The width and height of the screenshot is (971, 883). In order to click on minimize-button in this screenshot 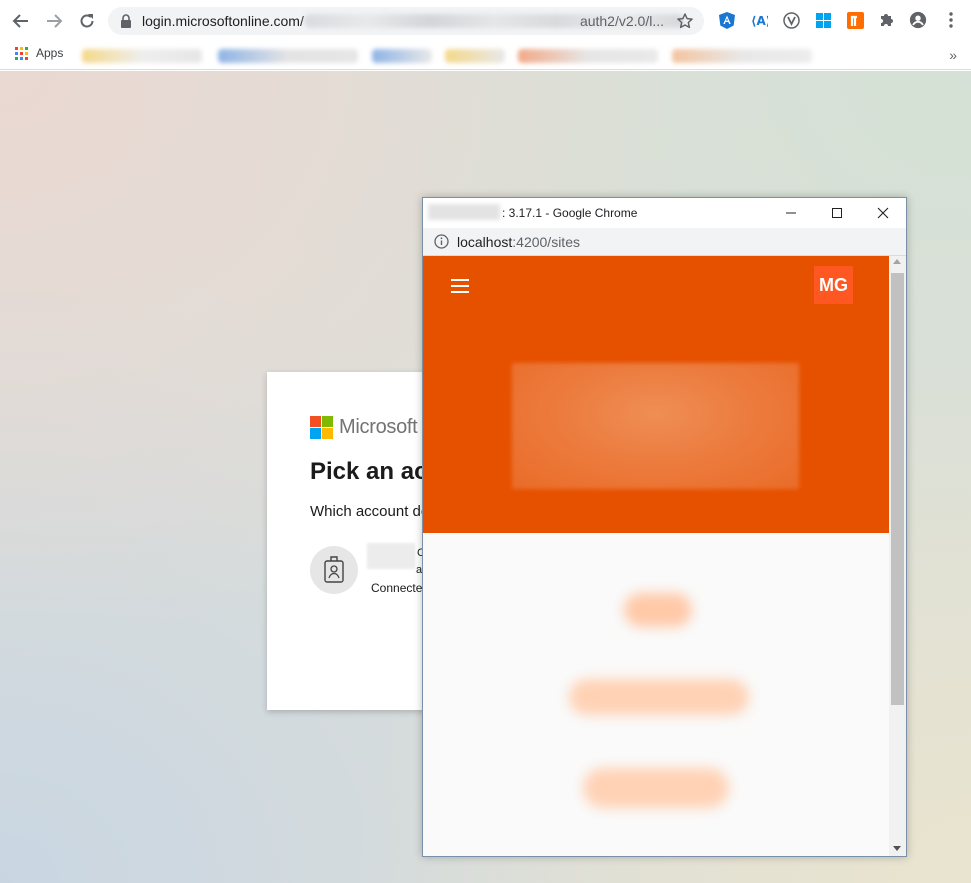, I will do `click(791, 213)`.